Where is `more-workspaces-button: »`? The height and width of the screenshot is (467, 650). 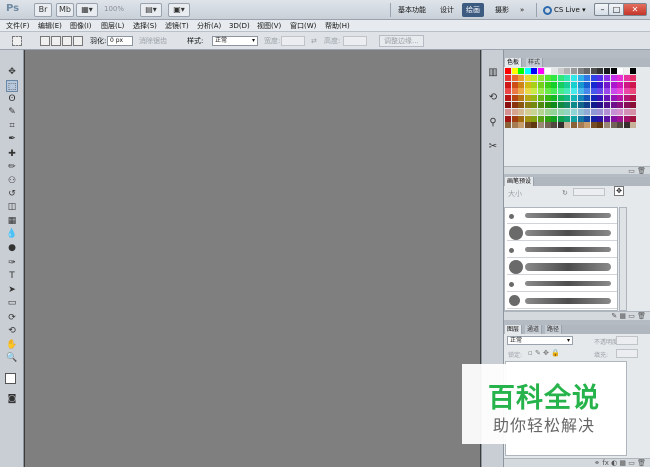 more-workspaces-button: » is located at coordinates (522, 10).